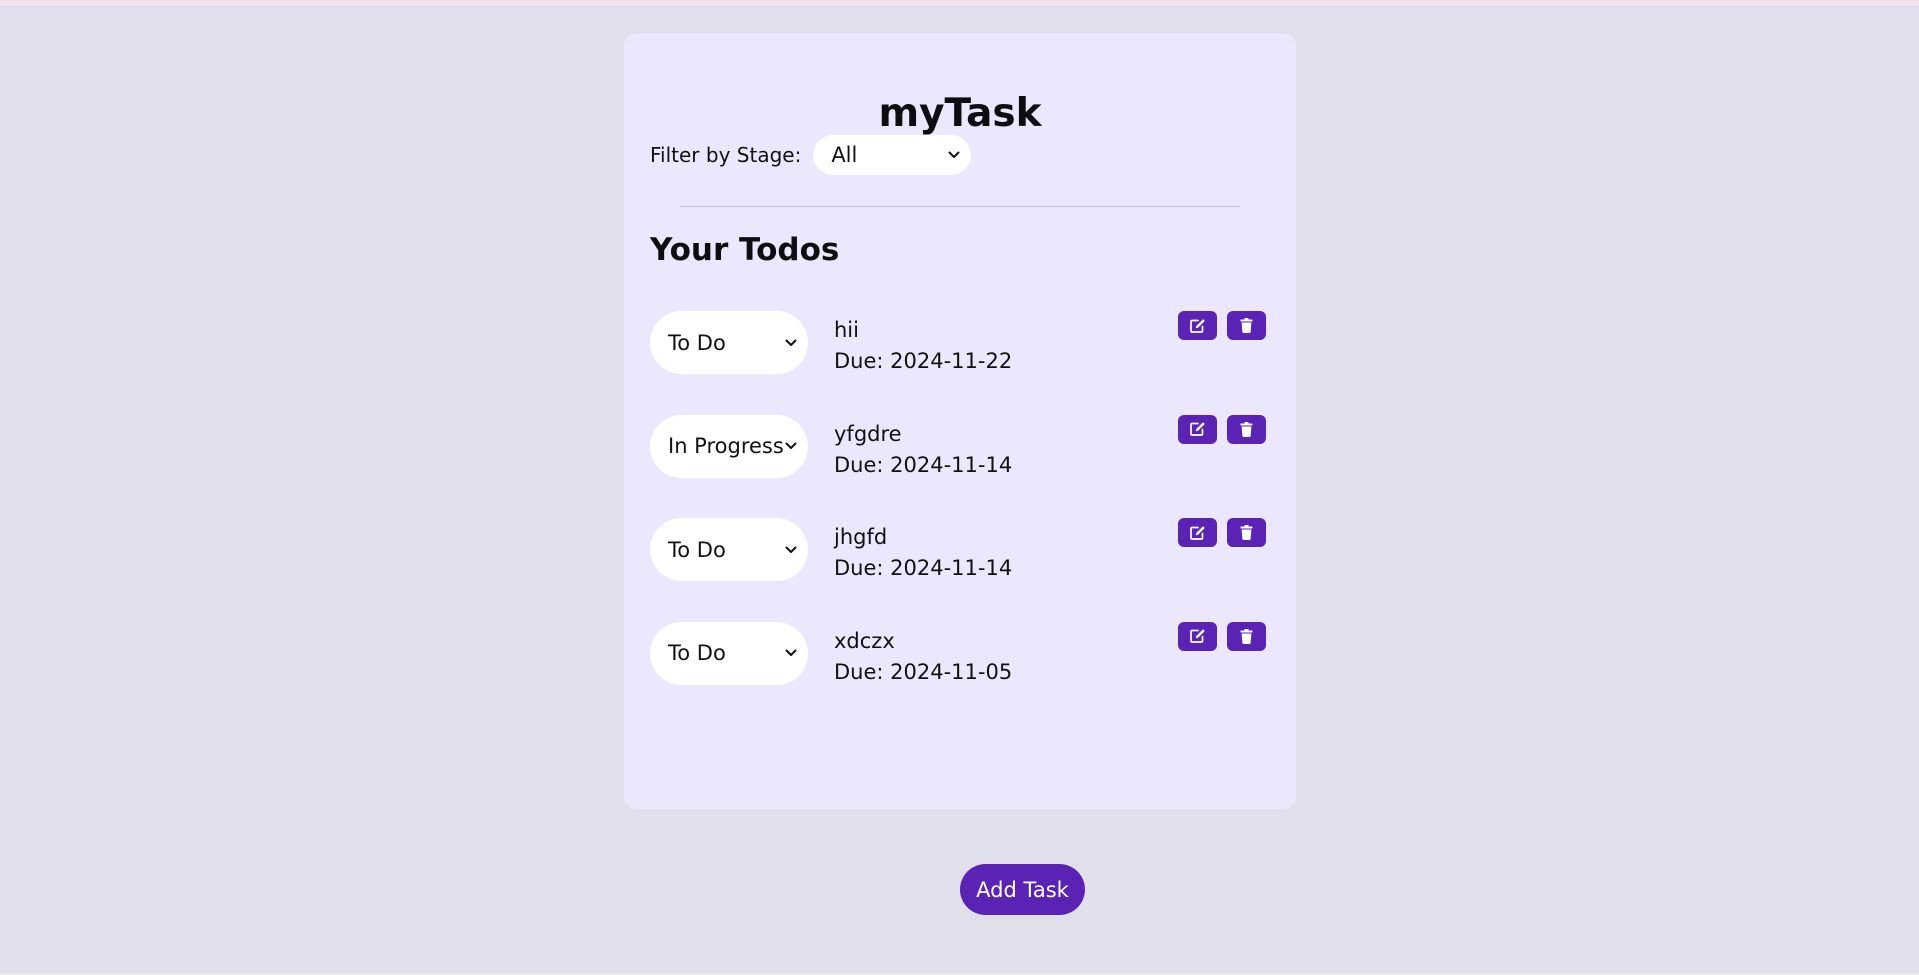  I want to click on todo-item: To Do xdczx Due: 2024-11-05, so click(960, 673).